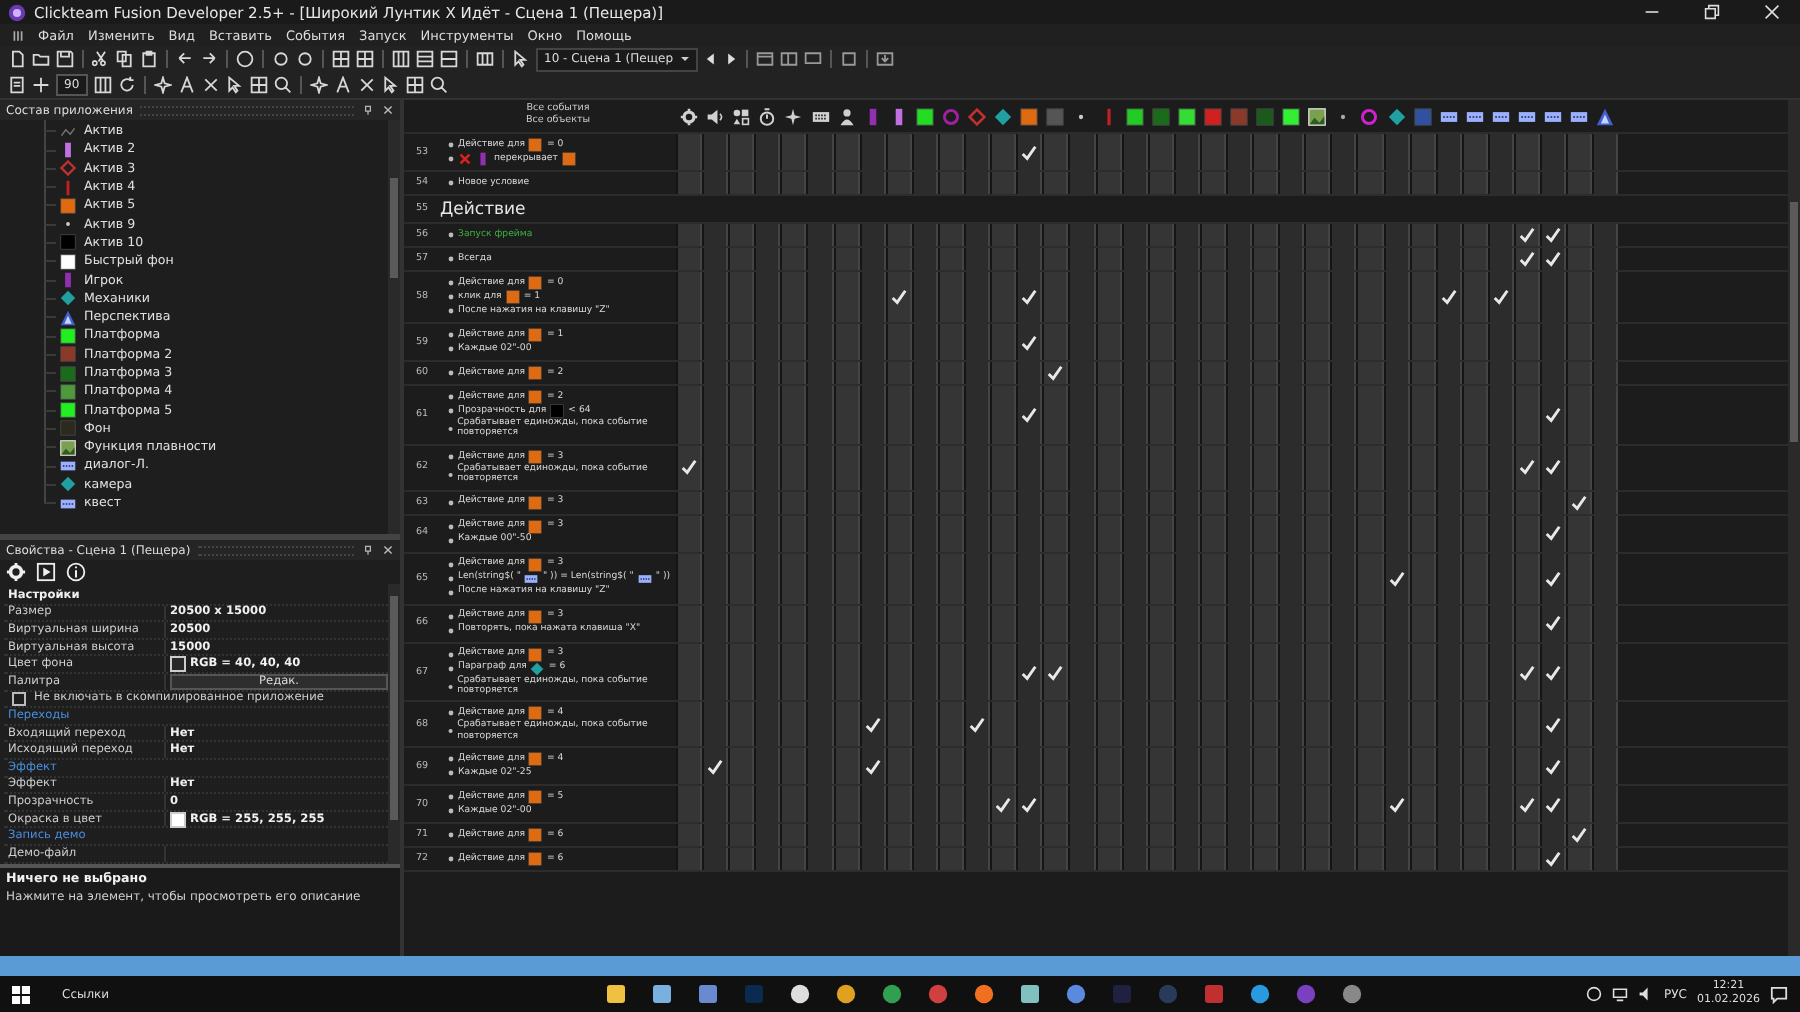 Image resolution: width=1800 pixels, height=1012 pixels. What do you see at coordinates (684, 59) in the screenshot?
I see `caret-icon` at bounding box center [684, 59].